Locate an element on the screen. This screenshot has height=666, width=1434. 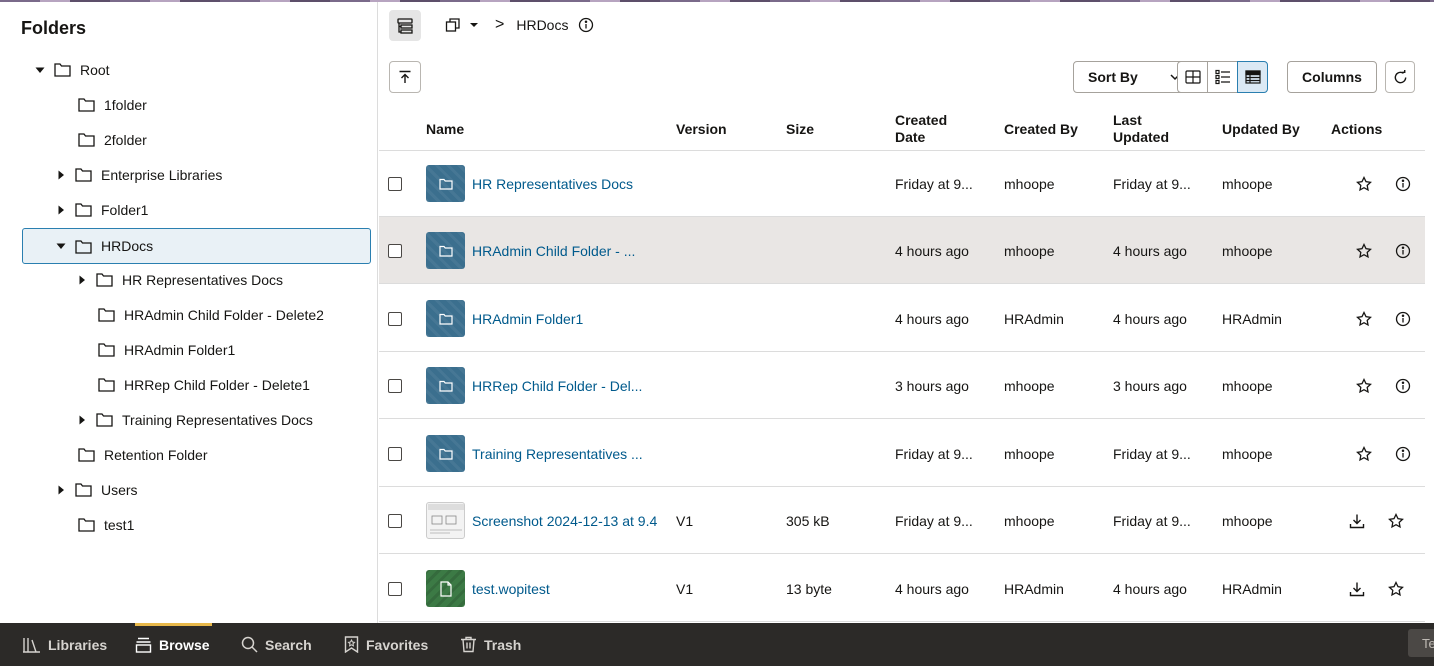
tree-item-users: Users is located at coordinates (95, 489).